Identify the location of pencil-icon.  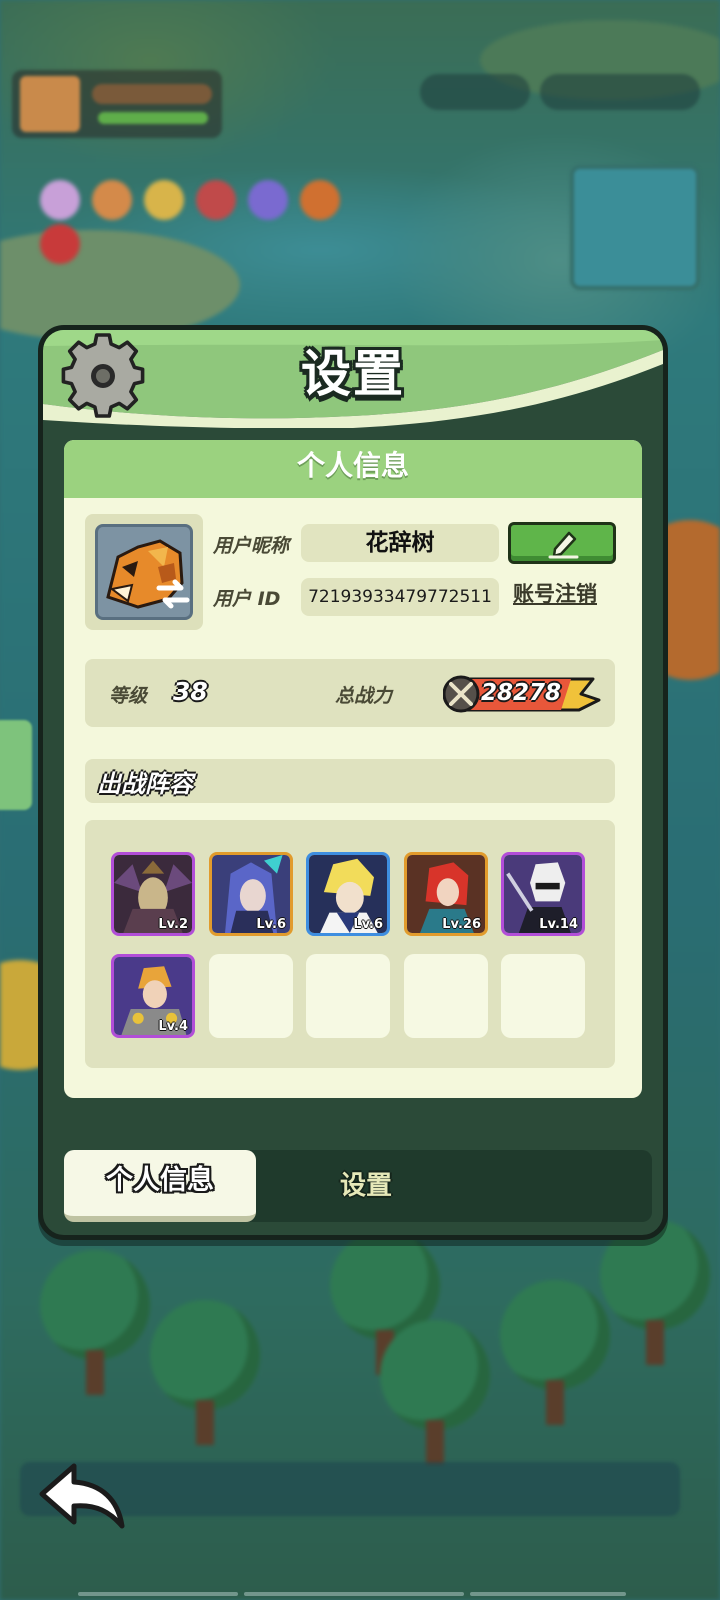
(563, 545).